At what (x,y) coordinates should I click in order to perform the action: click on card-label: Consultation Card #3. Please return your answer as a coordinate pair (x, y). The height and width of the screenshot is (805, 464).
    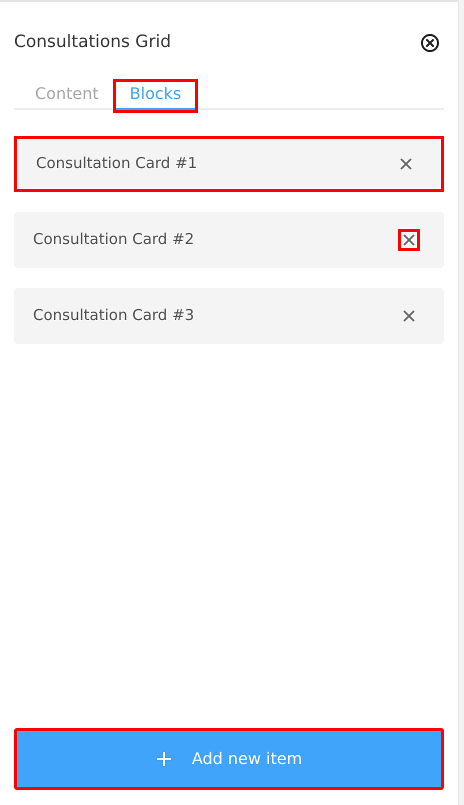
    Looking at the image, I should click on (113, 315).